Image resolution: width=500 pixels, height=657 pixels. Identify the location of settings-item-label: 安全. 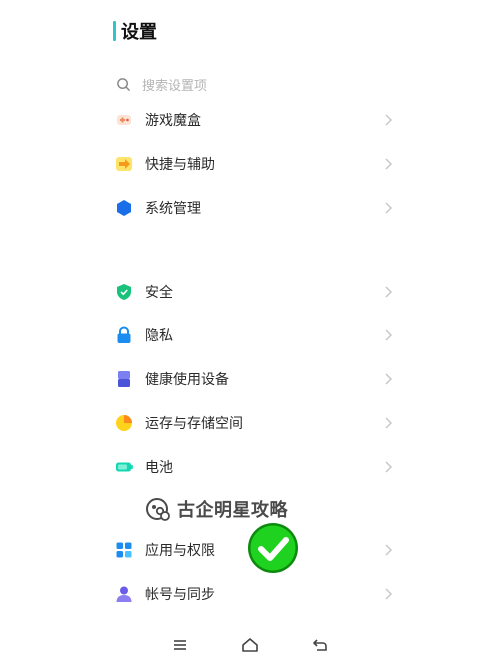
(159, 293).